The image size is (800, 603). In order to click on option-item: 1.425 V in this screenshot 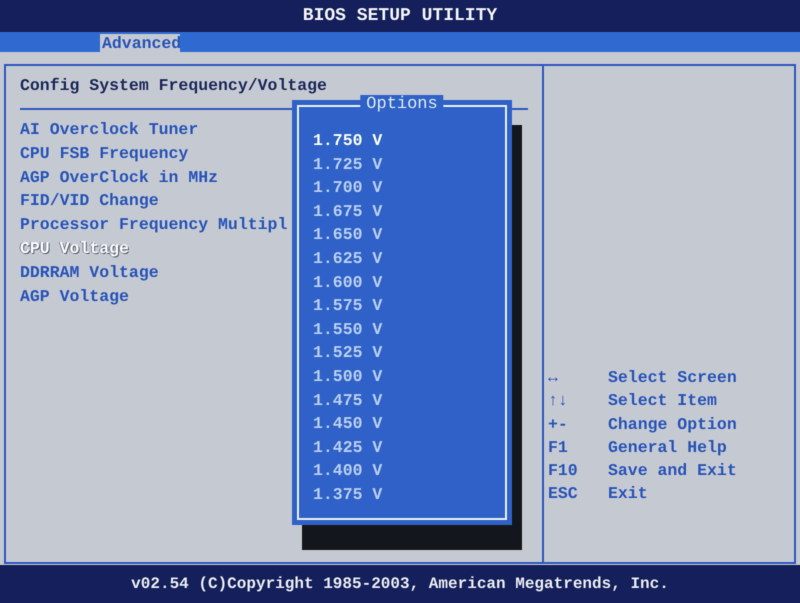, I will do `click(409, 448)`.